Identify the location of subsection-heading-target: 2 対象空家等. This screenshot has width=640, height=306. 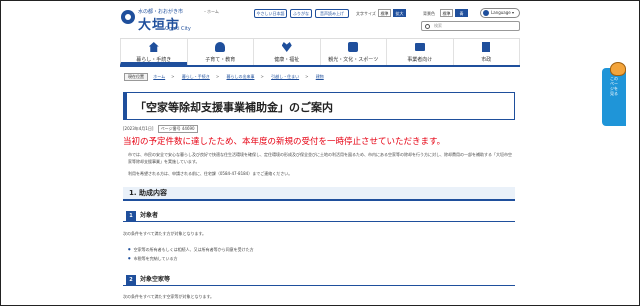
(319, 280).